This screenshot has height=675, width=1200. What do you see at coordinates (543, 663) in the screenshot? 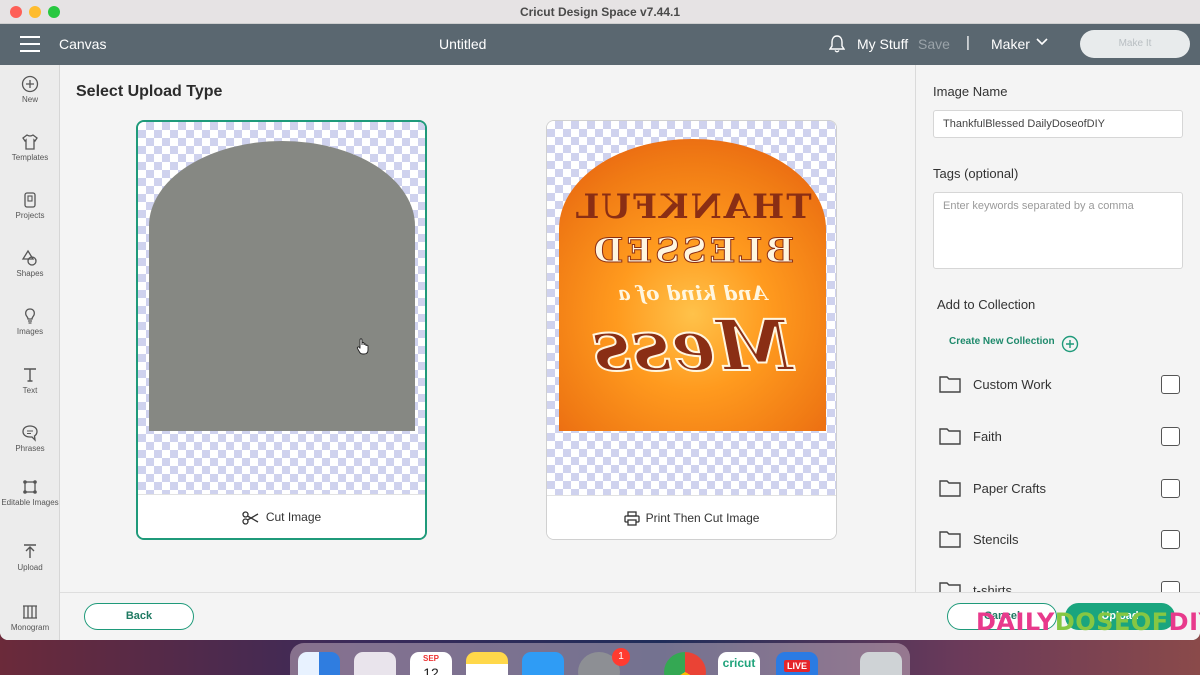
I see `app-store-icon` at bounding box center [543, 663].